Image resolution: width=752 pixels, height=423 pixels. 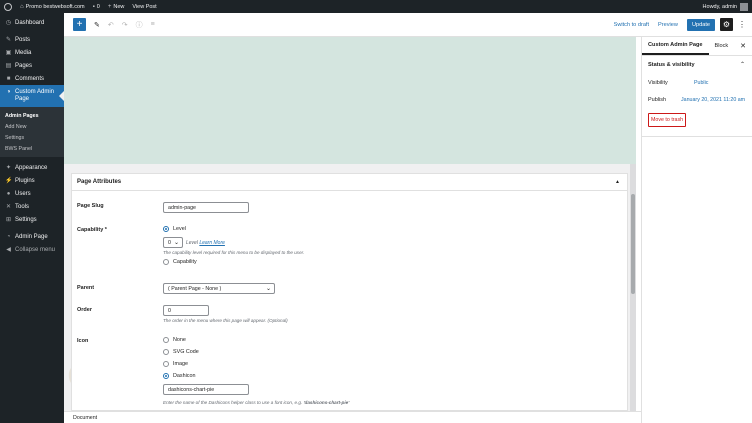 I want to click on page-slug-input: admin-page, so click(x=206, y=207).